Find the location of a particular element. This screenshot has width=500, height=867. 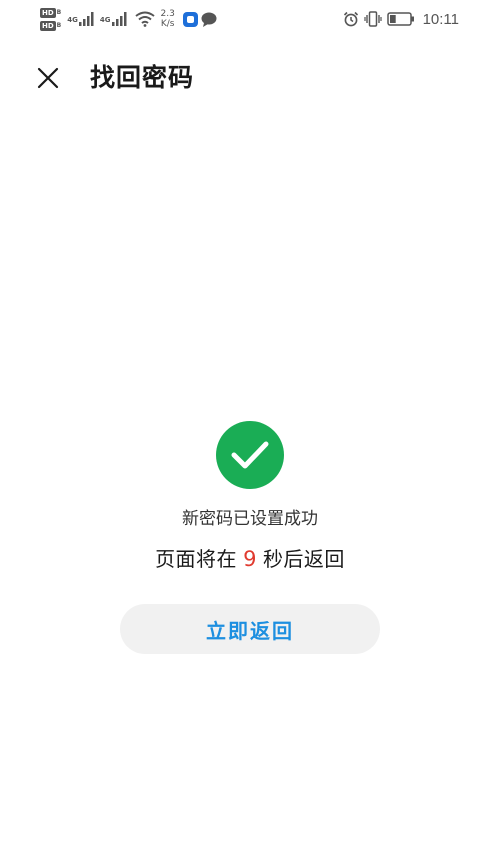

status-time: 10:11 is located at coordinates (440, 19).